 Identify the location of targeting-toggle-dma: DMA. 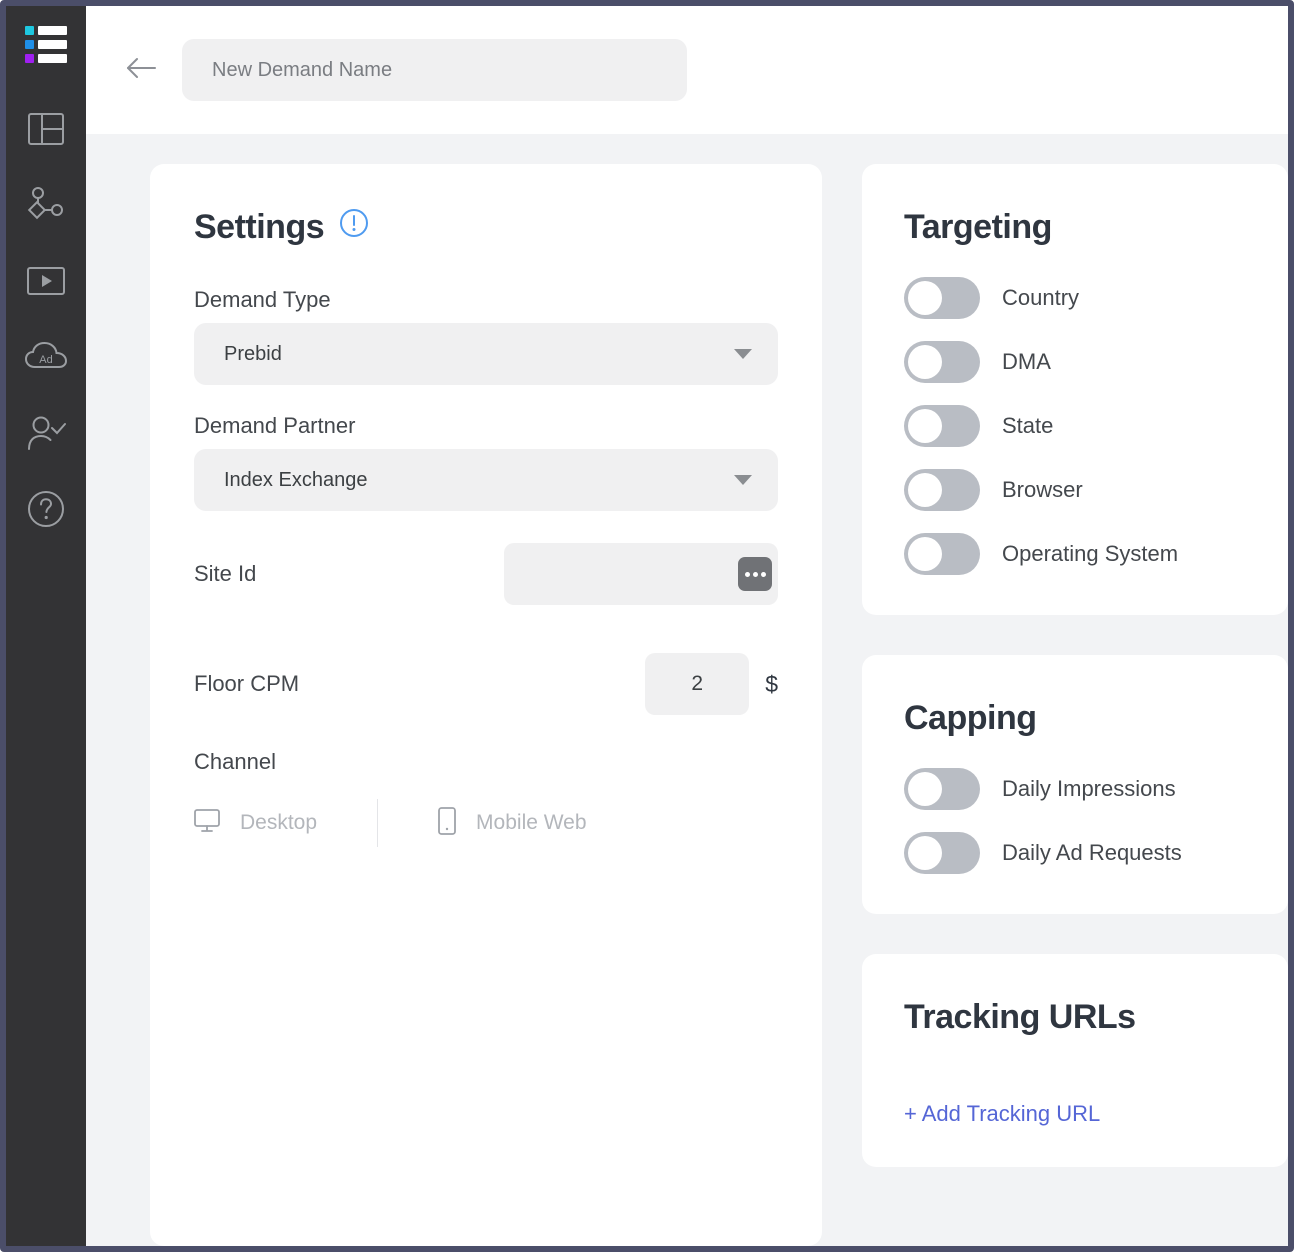
(1074, 362).